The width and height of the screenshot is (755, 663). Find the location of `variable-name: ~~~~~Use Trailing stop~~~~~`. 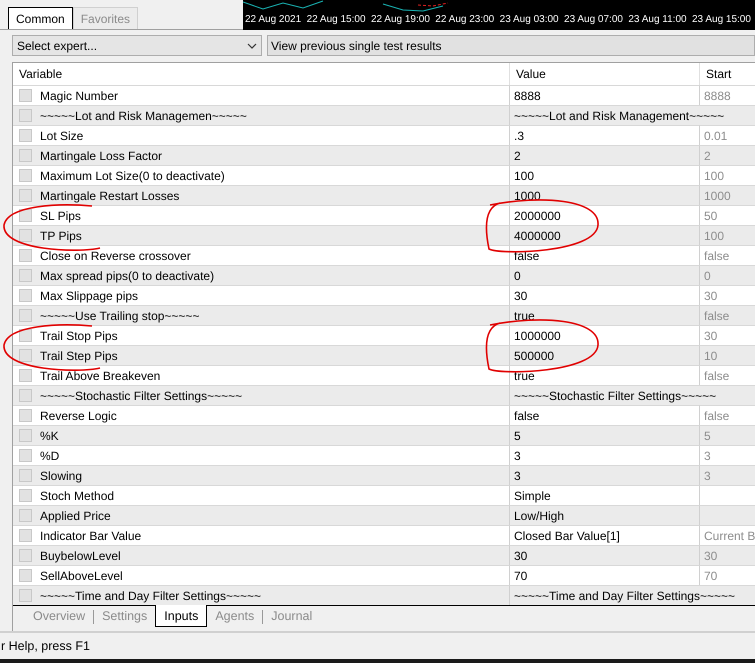

variable-name: ~~~~~Use Trailing stop~~~~~ is located at coordinates (120, 315).